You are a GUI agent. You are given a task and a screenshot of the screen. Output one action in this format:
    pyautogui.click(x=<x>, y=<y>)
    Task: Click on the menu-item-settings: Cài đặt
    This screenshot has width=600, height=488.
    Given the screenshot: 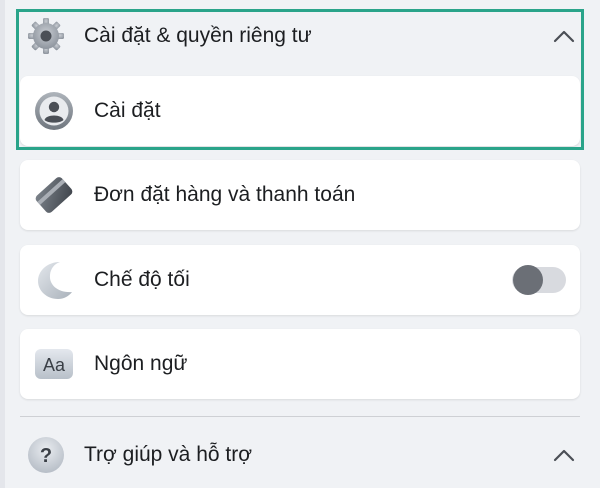 What is the action you would take?
    pyautogui.click(x=300, y=111)
    